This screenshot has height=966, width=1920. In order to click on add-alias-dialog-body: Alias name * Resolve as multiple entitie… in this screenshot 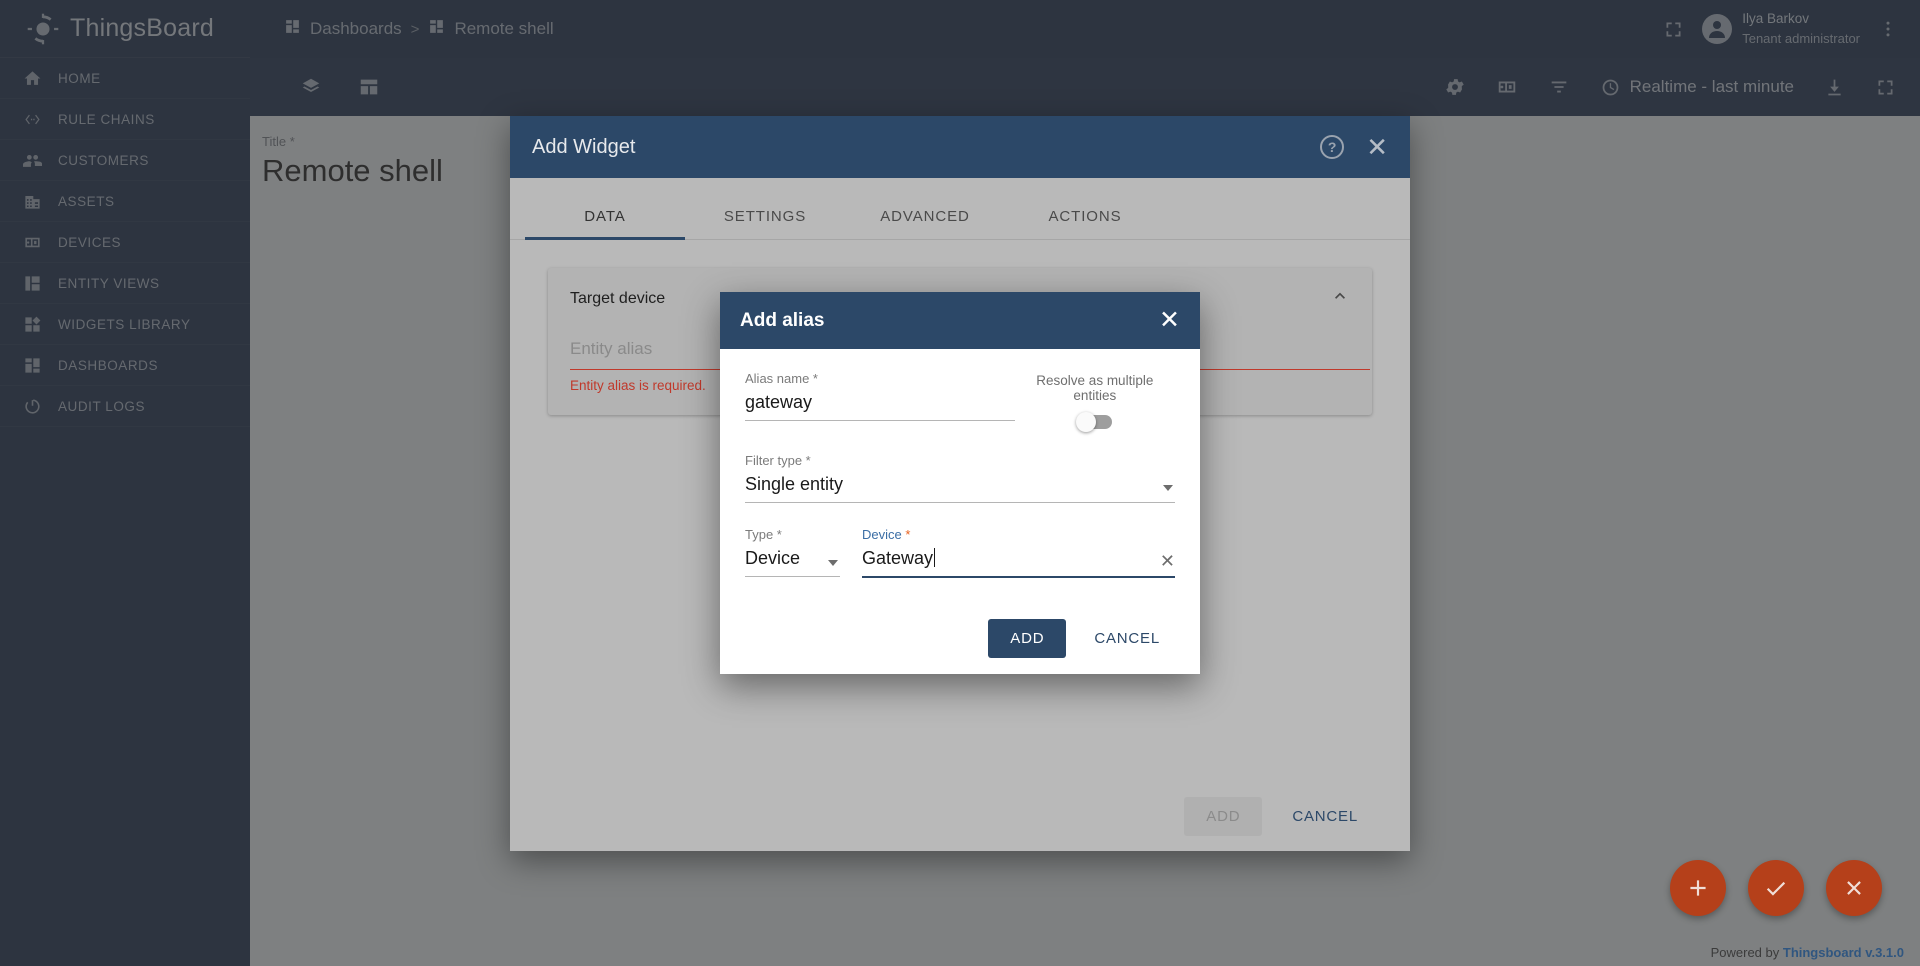, I will do `click(960, 475)`.